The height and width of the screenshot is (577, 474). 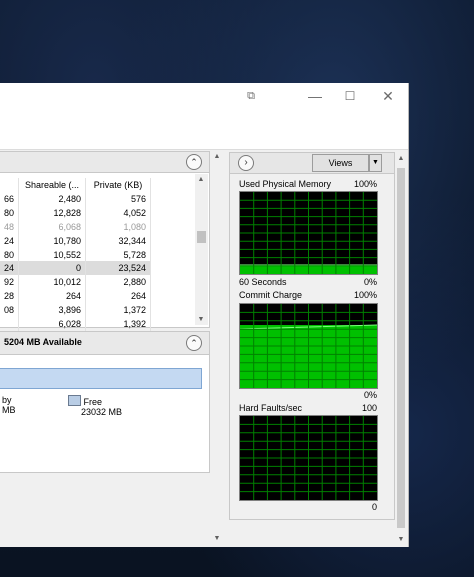 I want to click on shareable-cell: 3,896, so click(x=52, y=310).